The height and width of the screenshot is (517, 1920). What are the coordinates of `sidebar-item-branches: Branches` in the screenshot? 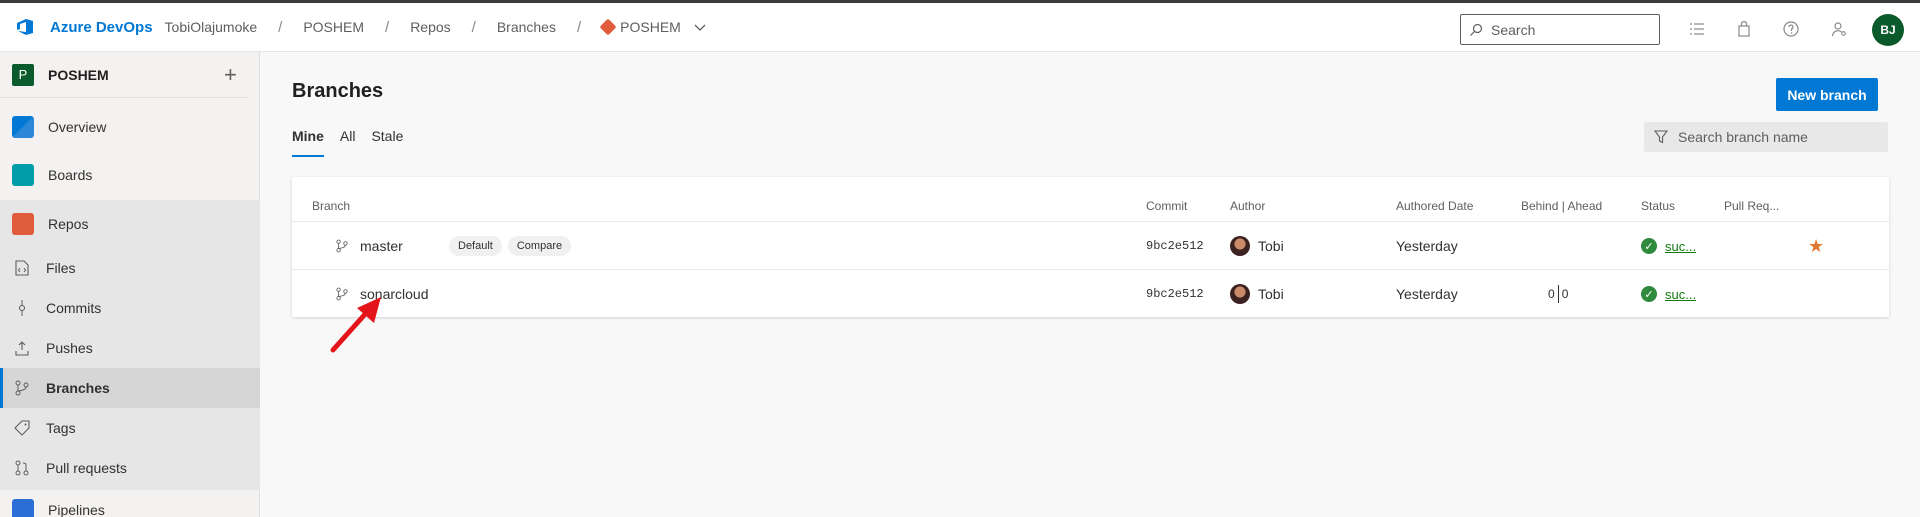 It's located at (130, 388).